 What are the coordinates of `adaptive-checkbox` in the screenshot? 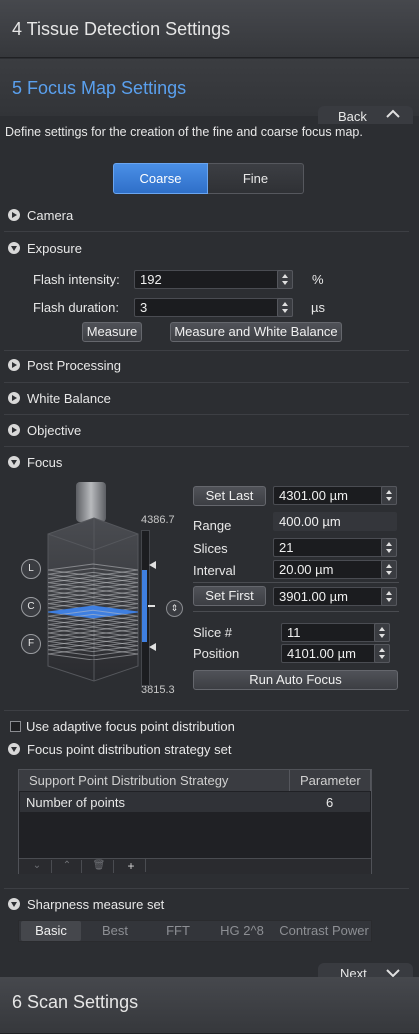 It's located at (15, 726).